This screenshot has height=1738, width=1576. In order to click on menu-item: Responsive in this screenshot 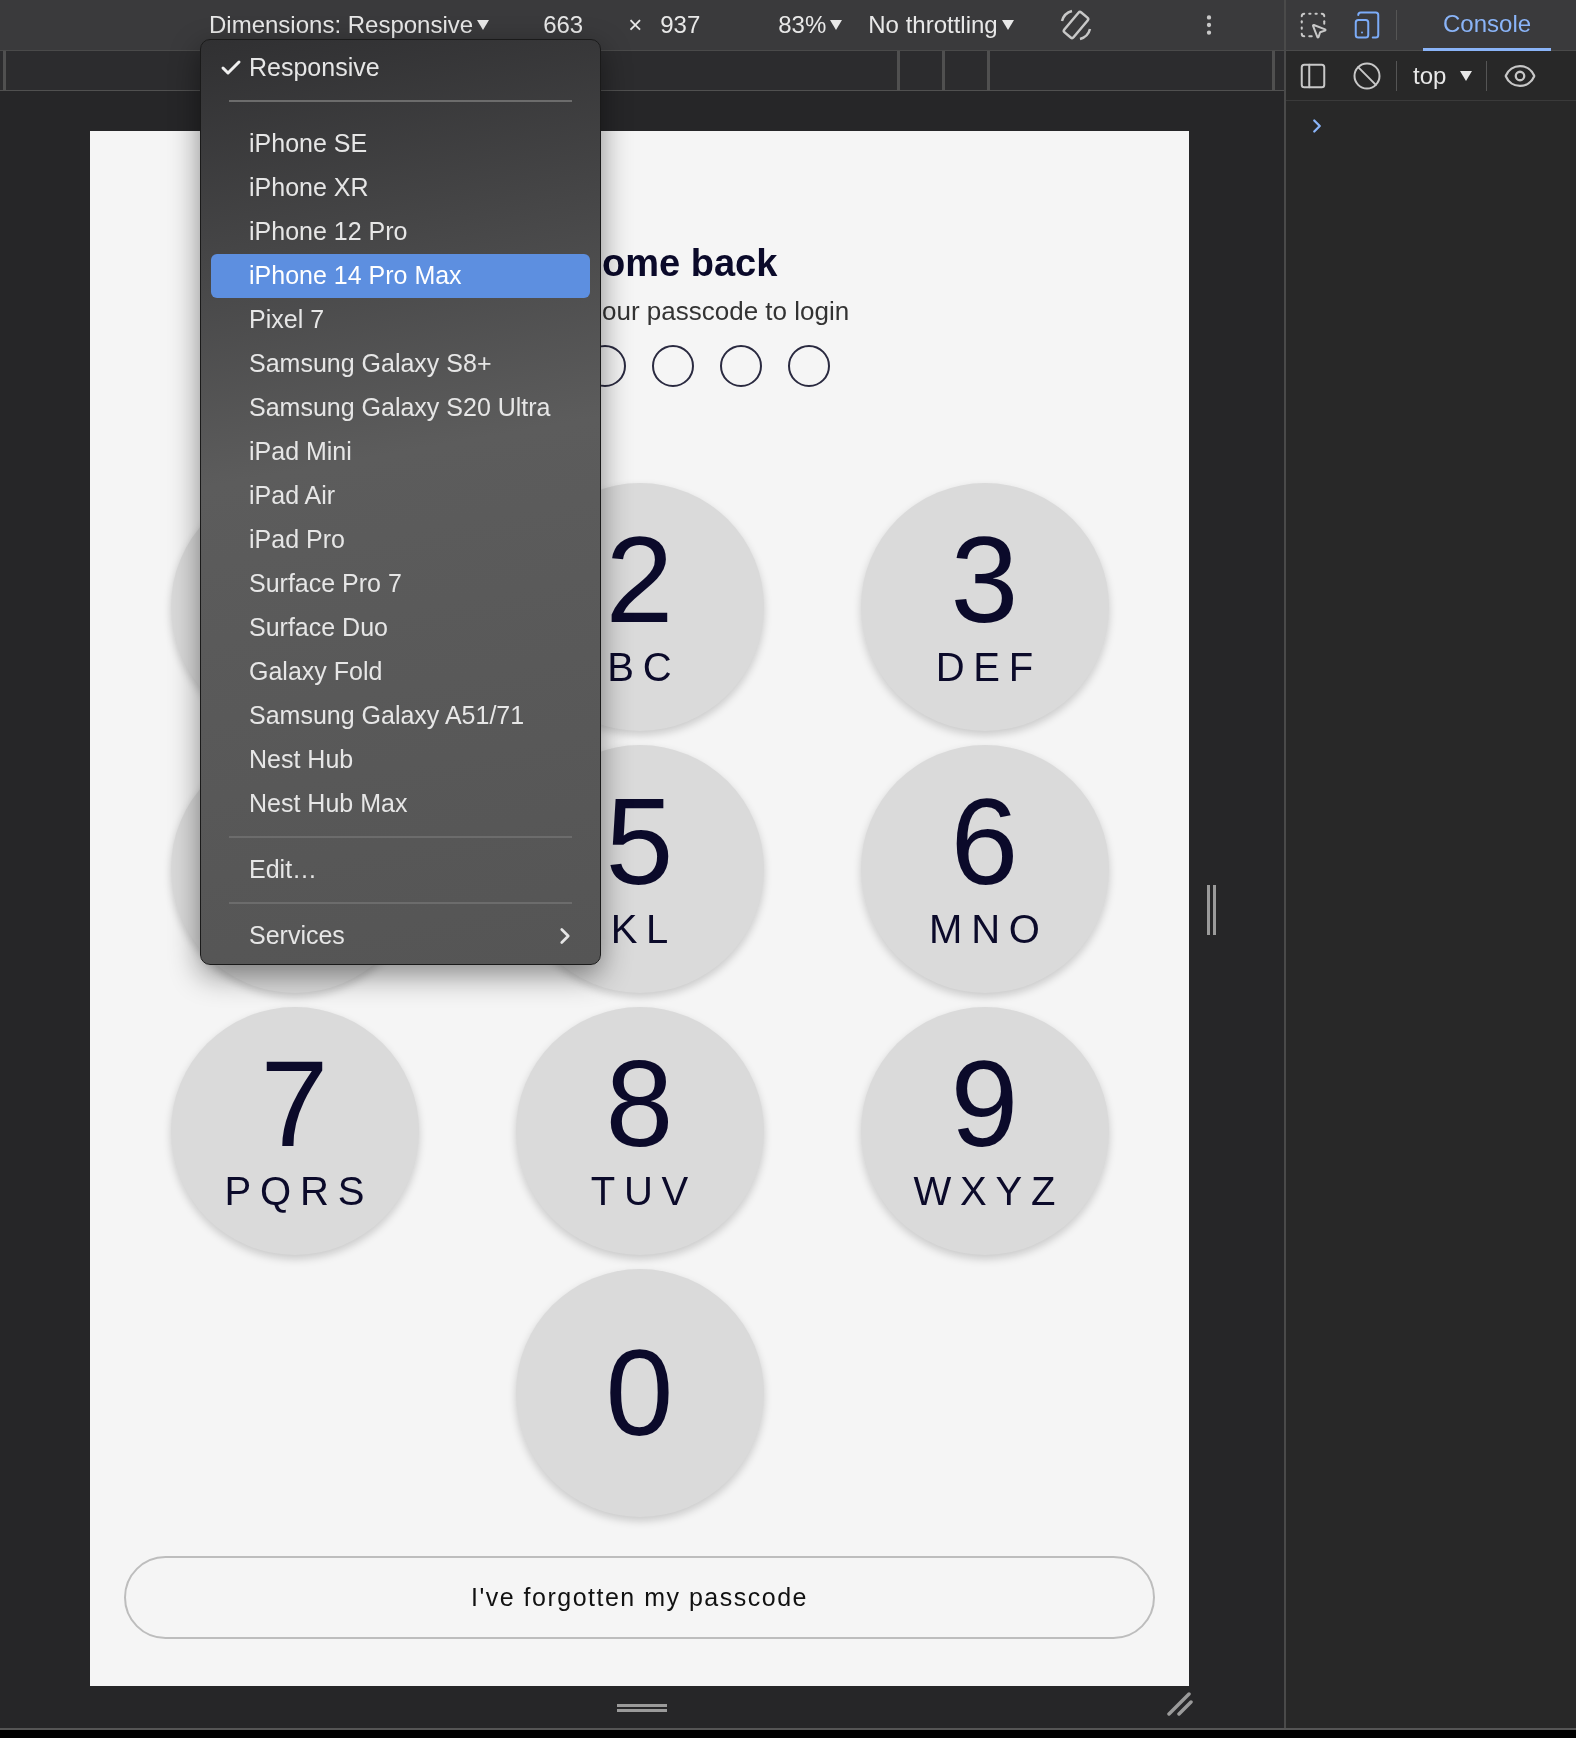, I will do `click(400, 68)`.